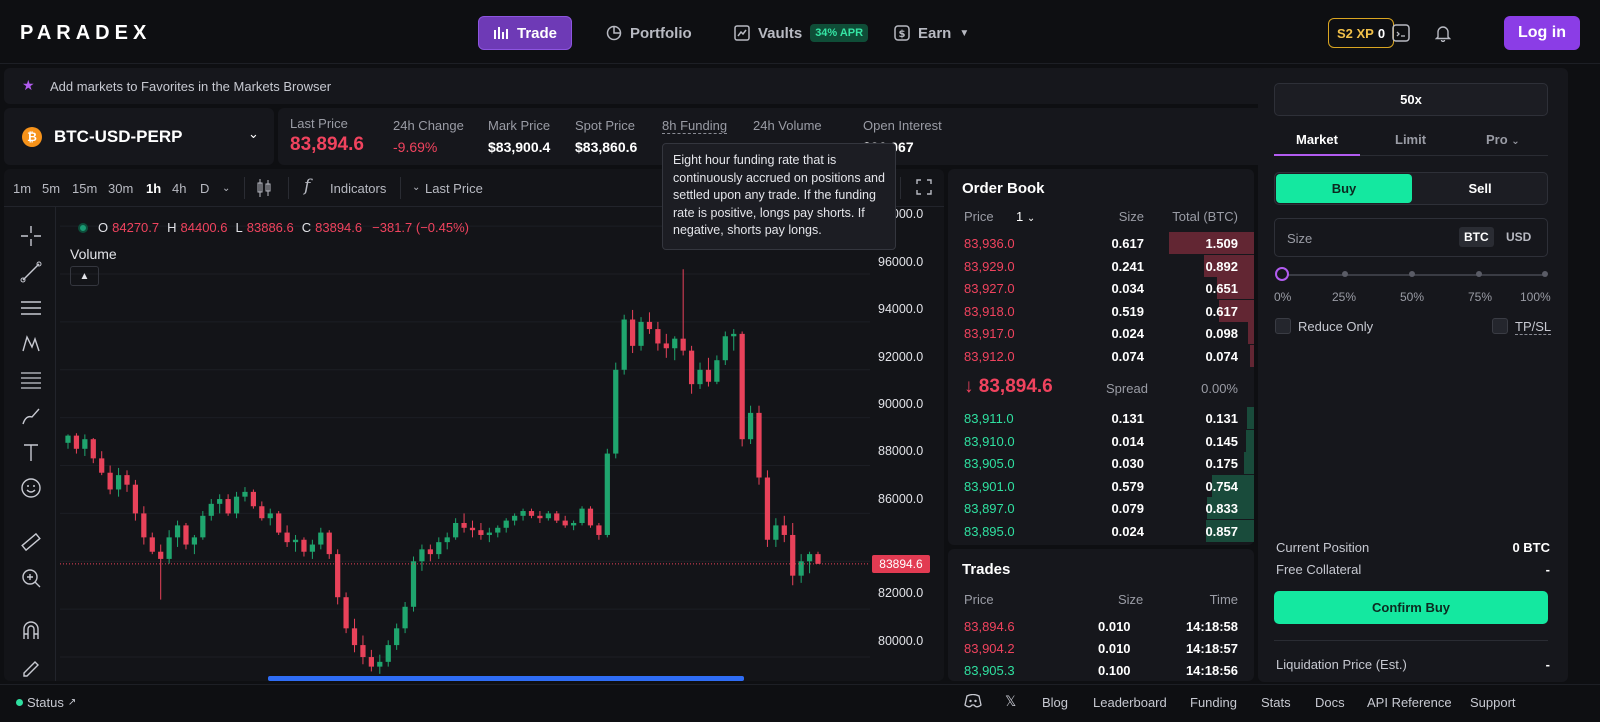  Describe the element at coordinates (1283, 326) in the screenshot. I see `reduce-only-checkbox` at that location.